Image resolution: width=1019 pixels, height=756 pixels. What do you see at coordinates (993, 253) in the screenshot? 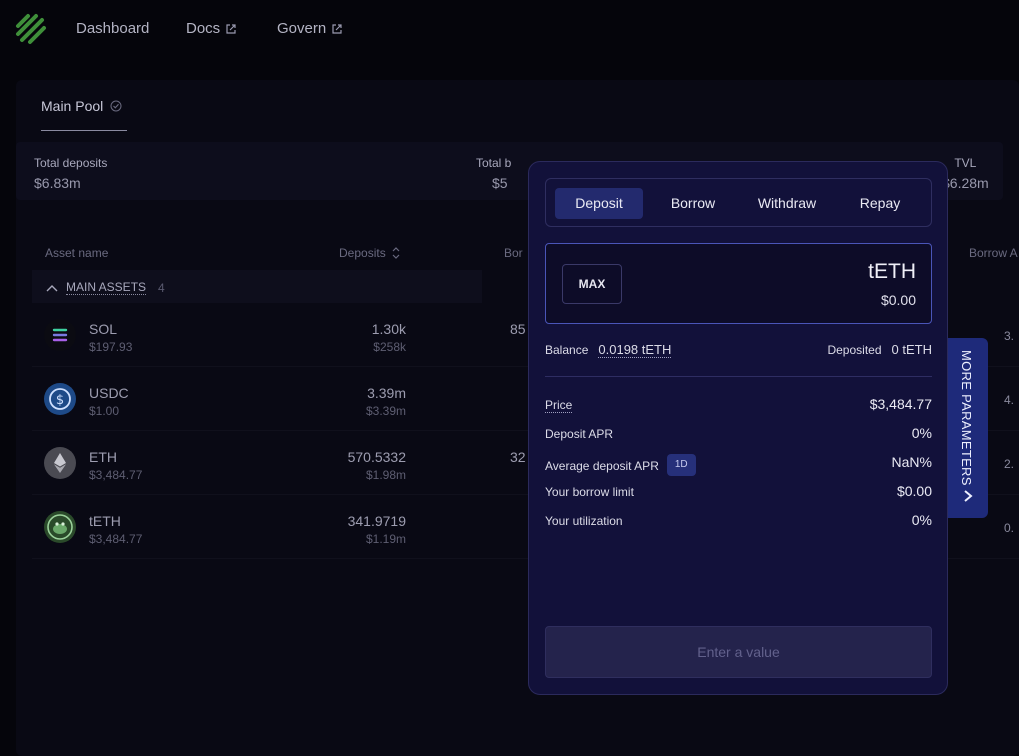
I see `col-header-borrow-apr: Borrow A` at bounding box center [993, 253].